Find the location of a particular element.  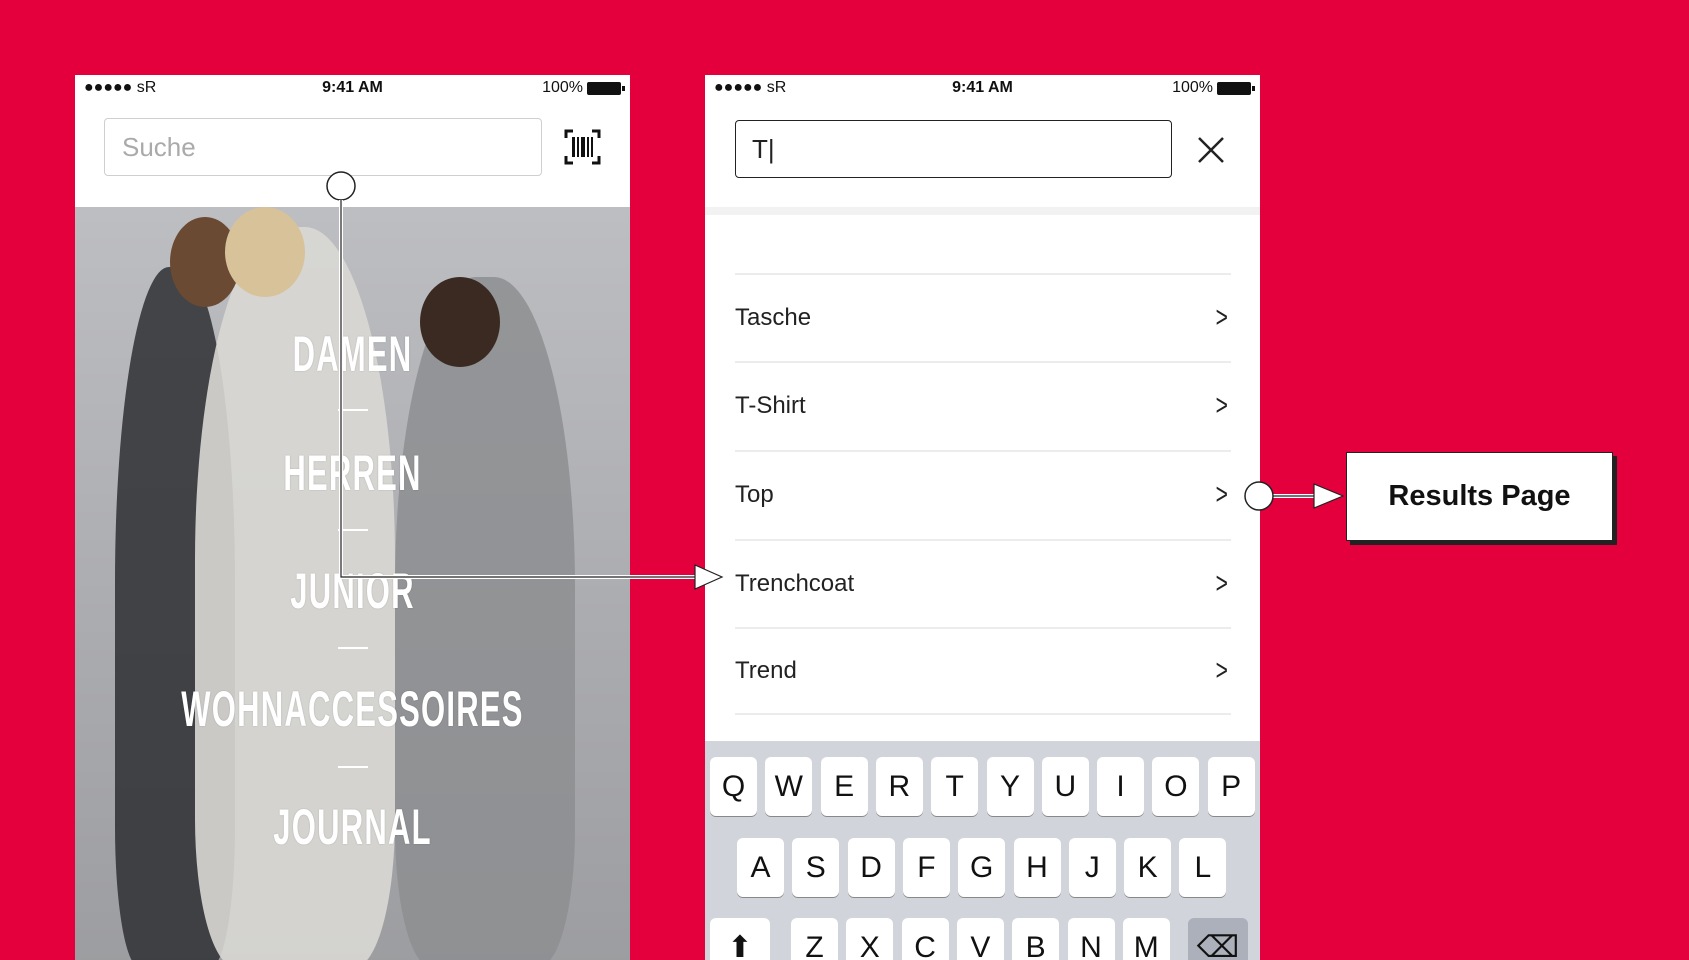

connector-to-results is located at coordinates (1294, 496).